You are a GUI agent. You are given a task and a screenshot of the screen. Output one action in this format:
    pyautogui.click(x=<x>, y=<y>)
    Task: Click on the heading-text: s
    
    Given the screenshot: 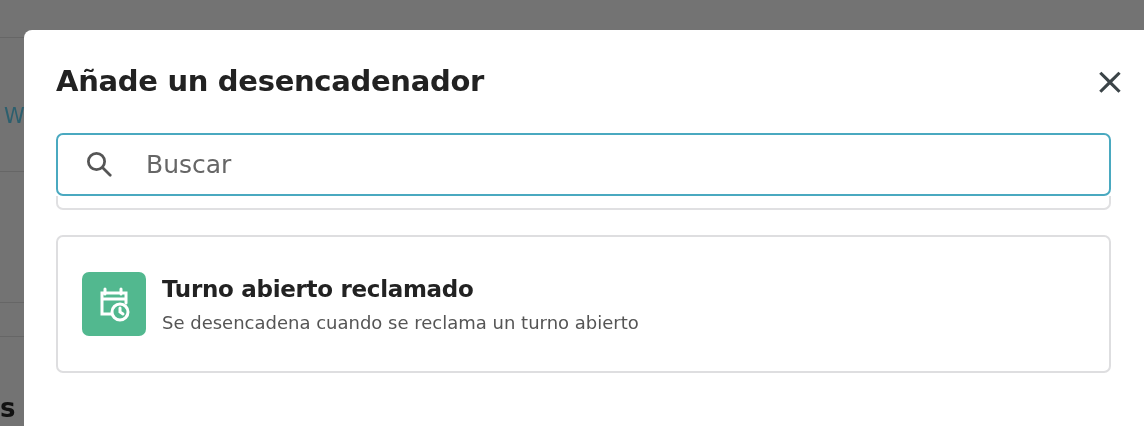 What is the action you would take?
    pyautogui.click(x=8, y=408)
    